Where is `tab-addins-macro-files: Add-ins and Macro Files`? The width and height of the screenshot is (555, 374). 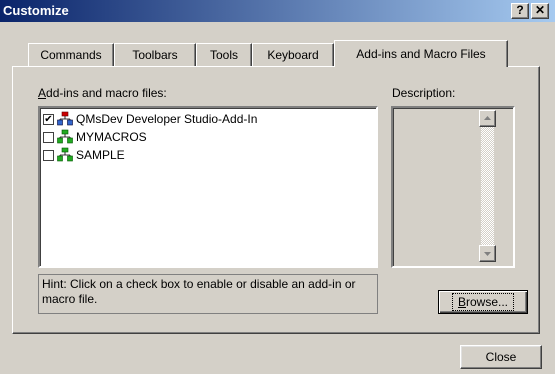 tab-addins-macro-files: Add-ins and Macro Files is located at coordinates (421, 53).